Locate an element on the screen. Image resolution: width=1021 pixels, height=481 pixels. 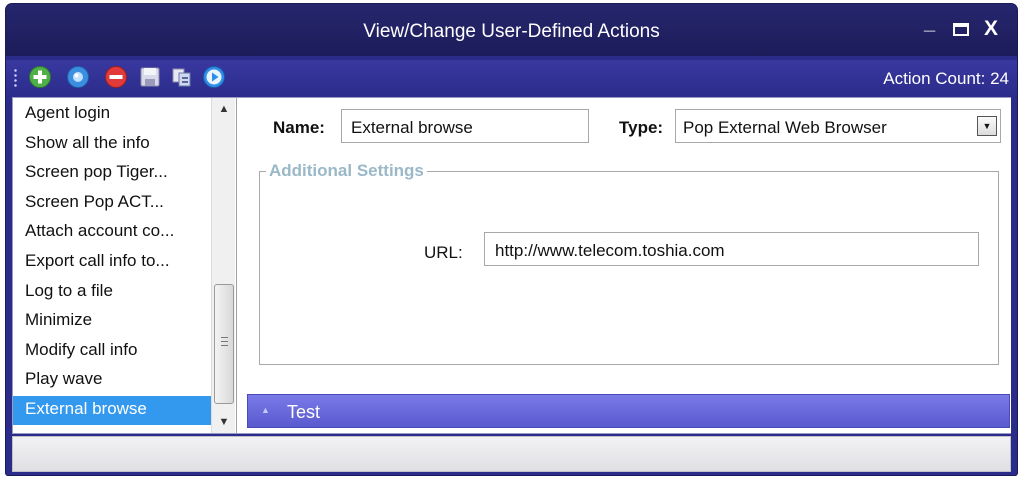
toolbar: Action Count: 24 is located at coordinates (511, 78).